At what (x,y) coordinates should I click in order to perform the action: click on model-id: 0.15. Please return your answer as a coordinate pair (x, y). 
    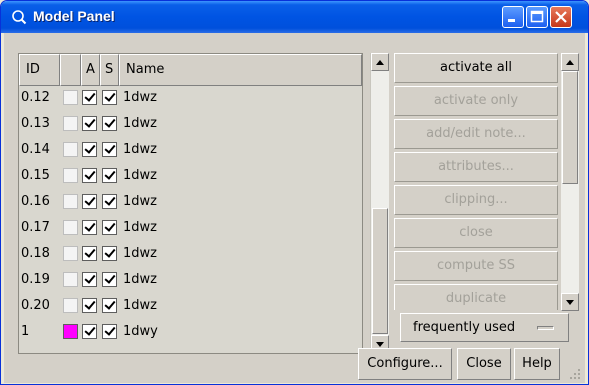
    Looking at the image, I should click on (35, 175).